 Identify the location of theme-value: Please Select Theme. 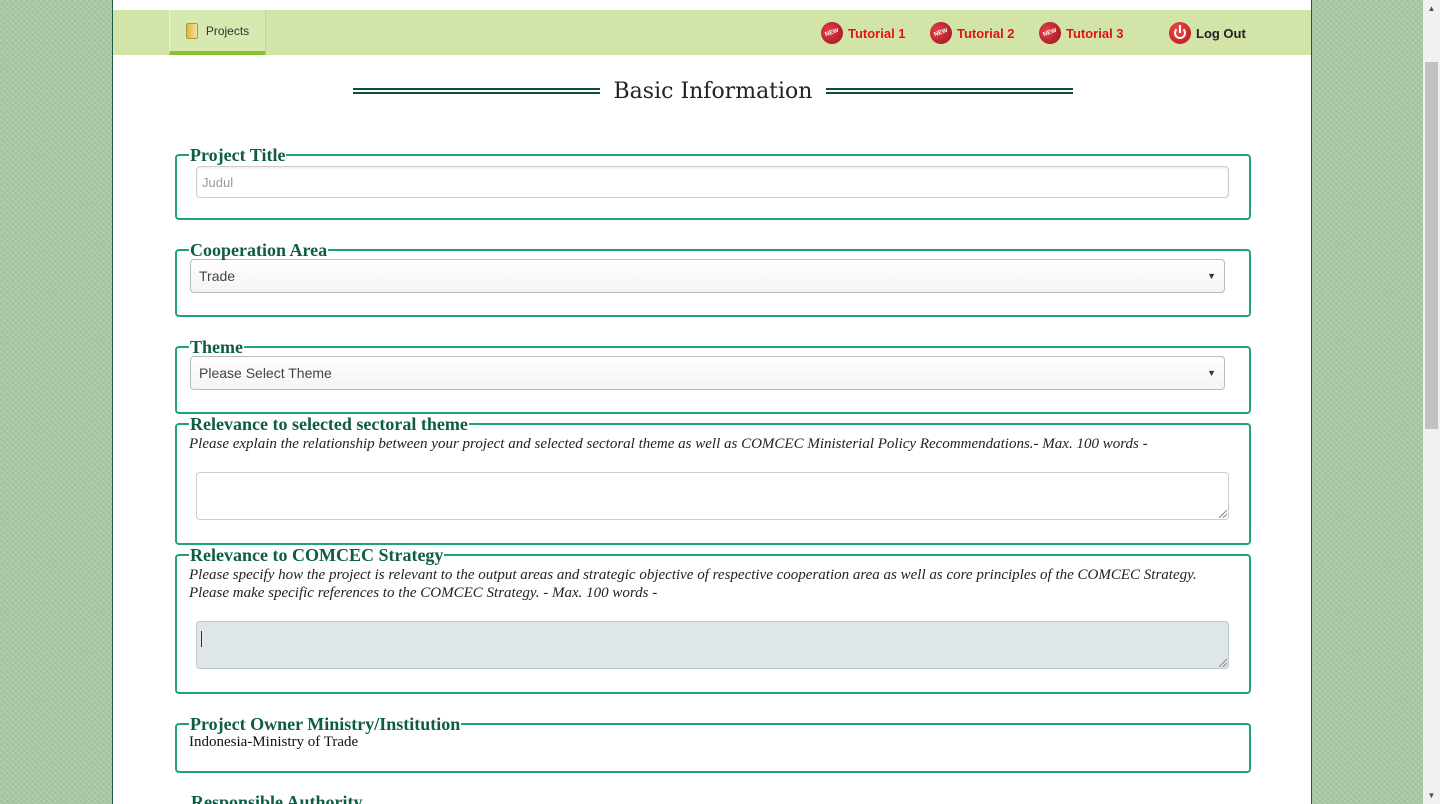
(265, 373).